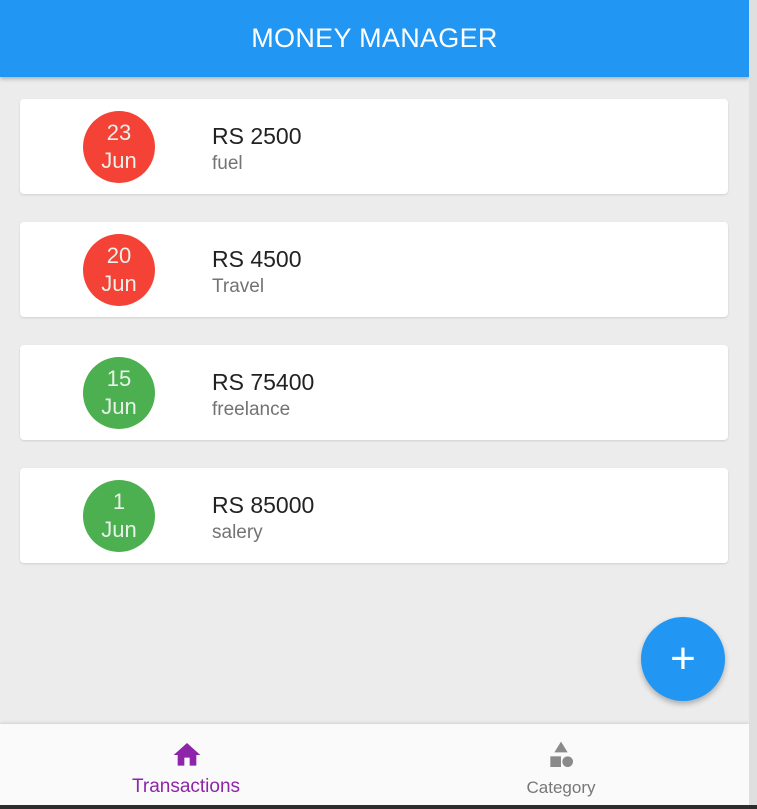 The image size is (757, 809). Describe the element at coordinates (378, 807) in the screenshot. I see `window-bottom-edge` at that location.